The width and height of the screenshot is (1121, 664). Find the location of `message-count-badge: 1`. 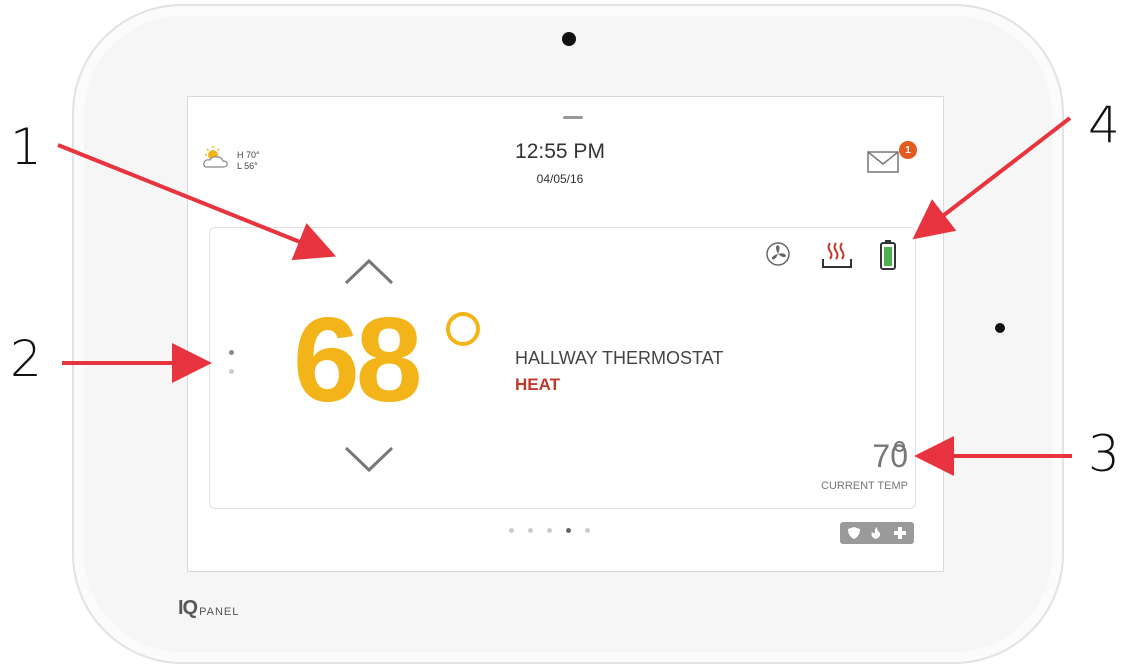

message-count-badge: 1 is located at coordinates (908, 150).